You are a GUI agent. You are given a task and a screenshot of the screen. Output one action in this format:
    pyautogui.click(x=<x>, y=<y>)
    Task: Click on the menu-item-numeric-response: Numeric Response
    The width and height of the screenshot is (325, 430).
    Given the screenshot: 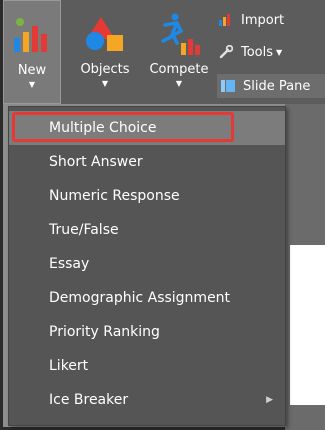 What is the action you would take?
    pyautogui.click(x=147, y=196)
    